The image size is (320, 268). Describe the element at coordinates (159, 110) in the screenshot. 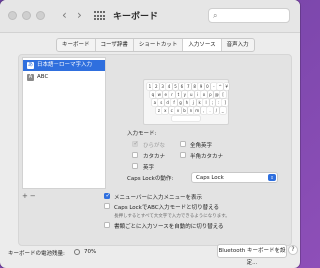

I see `key: z` at that location.